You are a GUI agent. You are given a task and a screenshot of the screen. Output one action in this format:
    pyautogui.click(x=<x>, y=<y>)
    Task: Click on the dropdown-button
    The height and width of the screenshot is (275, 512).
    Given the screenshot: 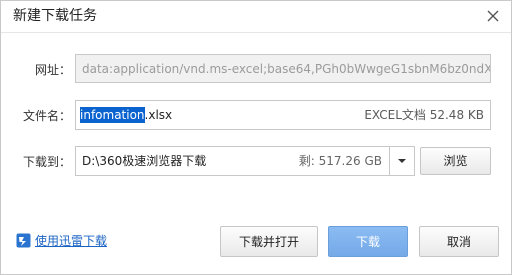 What is the action you would take?
    pyautogui.click(x=401, y=161)
    